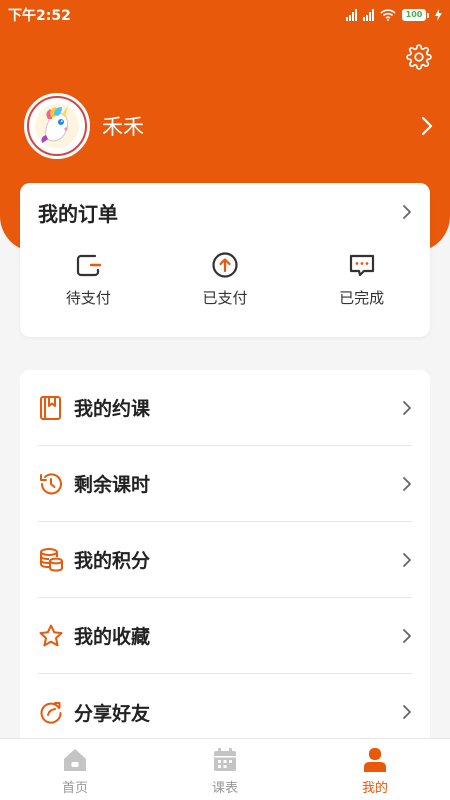 The height and width of the screenshot is (800, 450). I want to click on status-icons: 100, so click(394, 15).